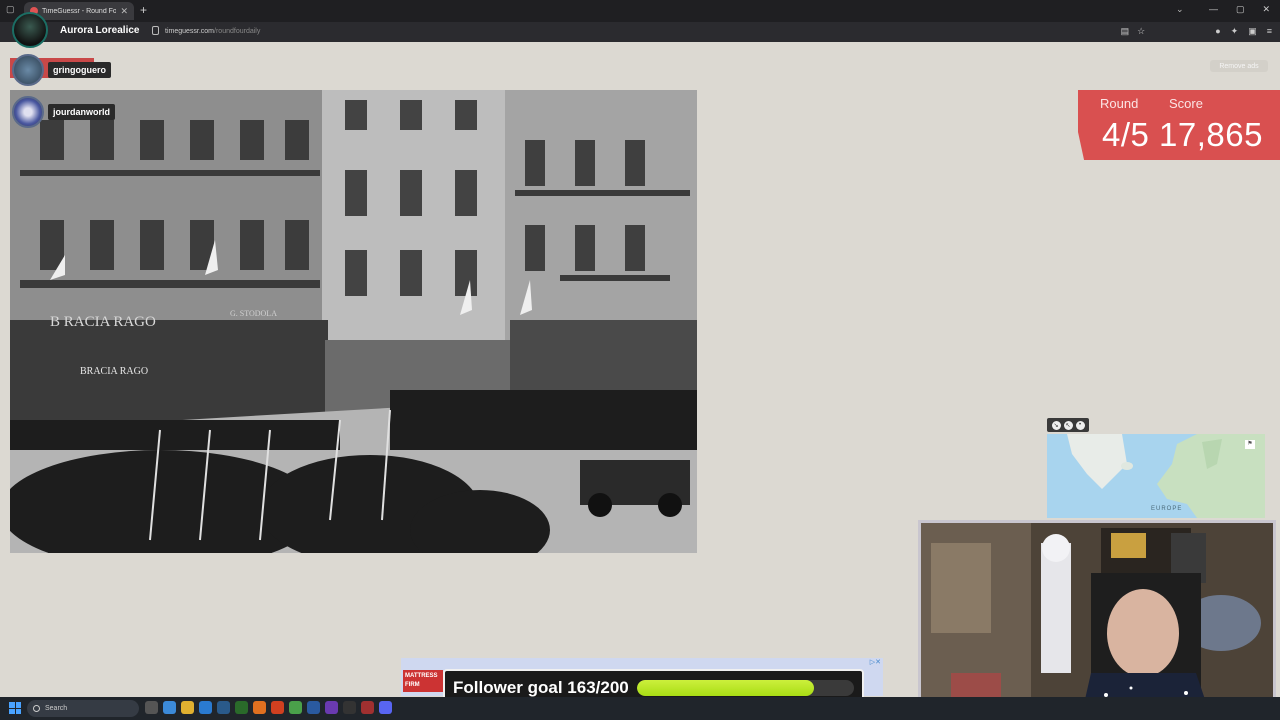  Describe the element at coordinates (15, 708) in the screenshot. I see `start-windows-icon` at that location.